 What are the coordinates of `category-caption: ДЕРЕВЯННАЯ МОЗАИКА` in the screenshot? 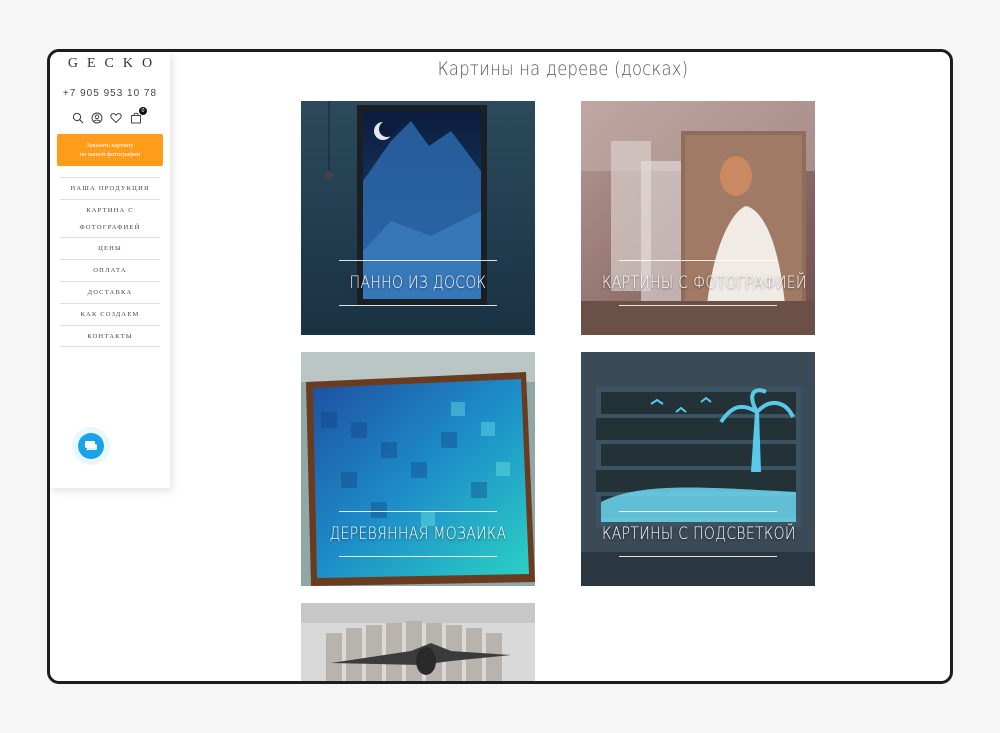 It's located at (418, 534).